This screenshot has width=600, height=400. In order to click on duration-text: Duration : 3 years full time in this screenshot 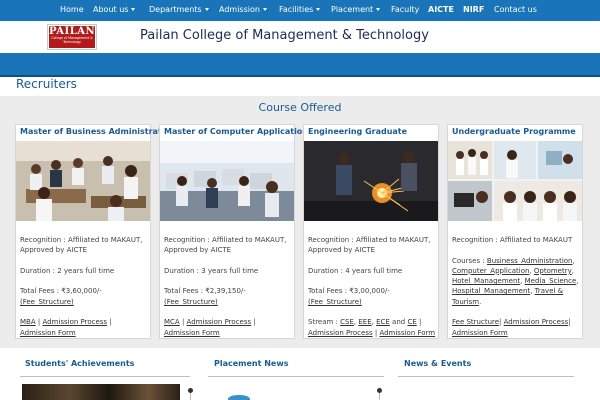, I will do `click(211, 270)`.